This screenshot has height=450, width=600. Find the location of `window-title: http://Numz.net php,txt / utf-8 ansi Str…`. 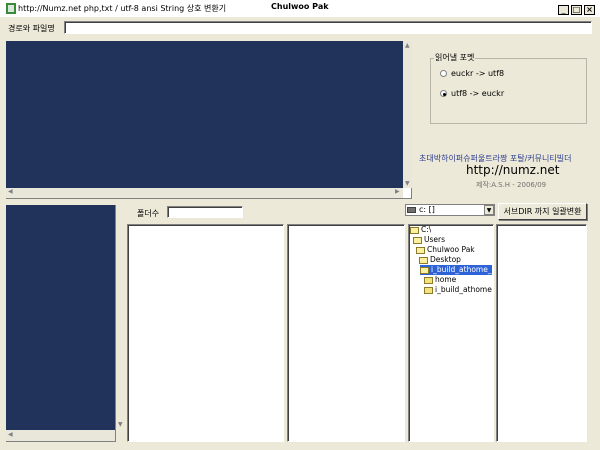

window-title: http://Numz.net php,txt / utf-8 ansi Str… is located at coordinates (122, 8).